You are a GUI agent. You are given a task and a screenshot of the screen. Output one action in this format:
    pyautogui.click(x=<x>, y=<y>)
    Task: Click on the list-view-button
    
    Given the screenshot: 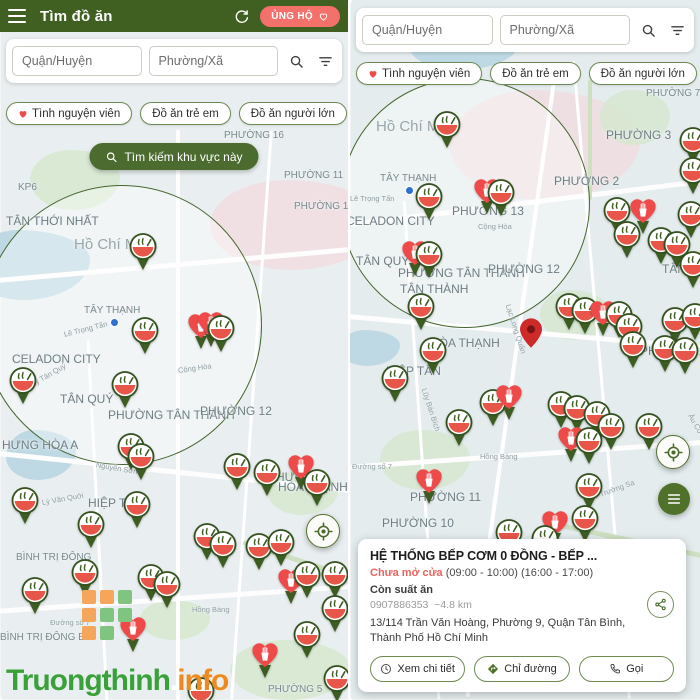 What is the action you would take?
    pyautogui.click(x=674, y=499)
    